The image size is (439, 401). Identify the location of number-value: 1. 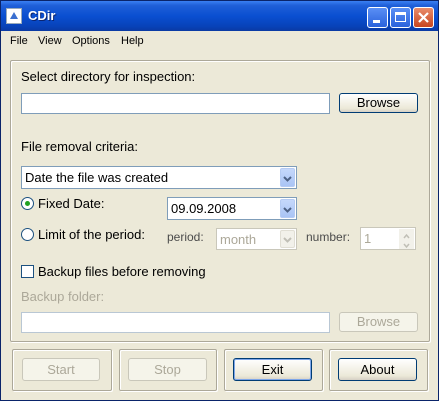
(368, 238).